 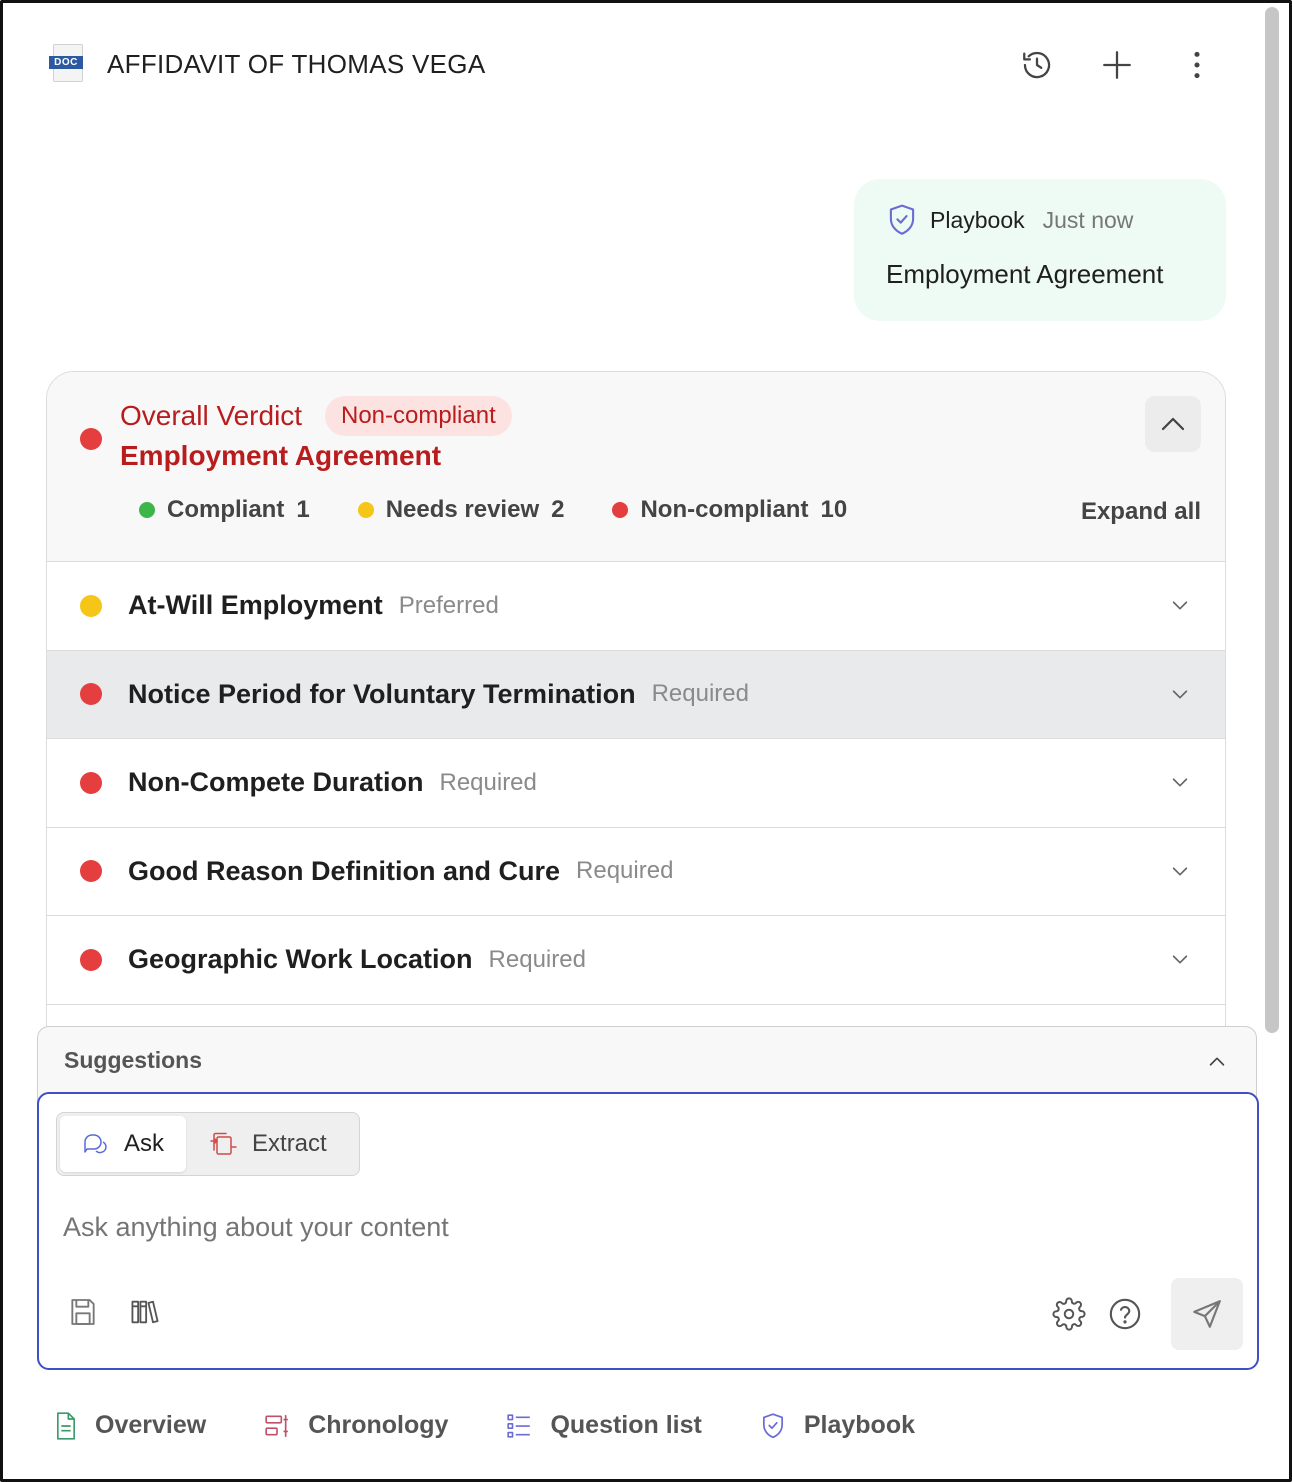 What do you see at coordinates (626, 1425) in the screenshot?
I see `tab-label: Question list` at bounding box center [626, 1425].